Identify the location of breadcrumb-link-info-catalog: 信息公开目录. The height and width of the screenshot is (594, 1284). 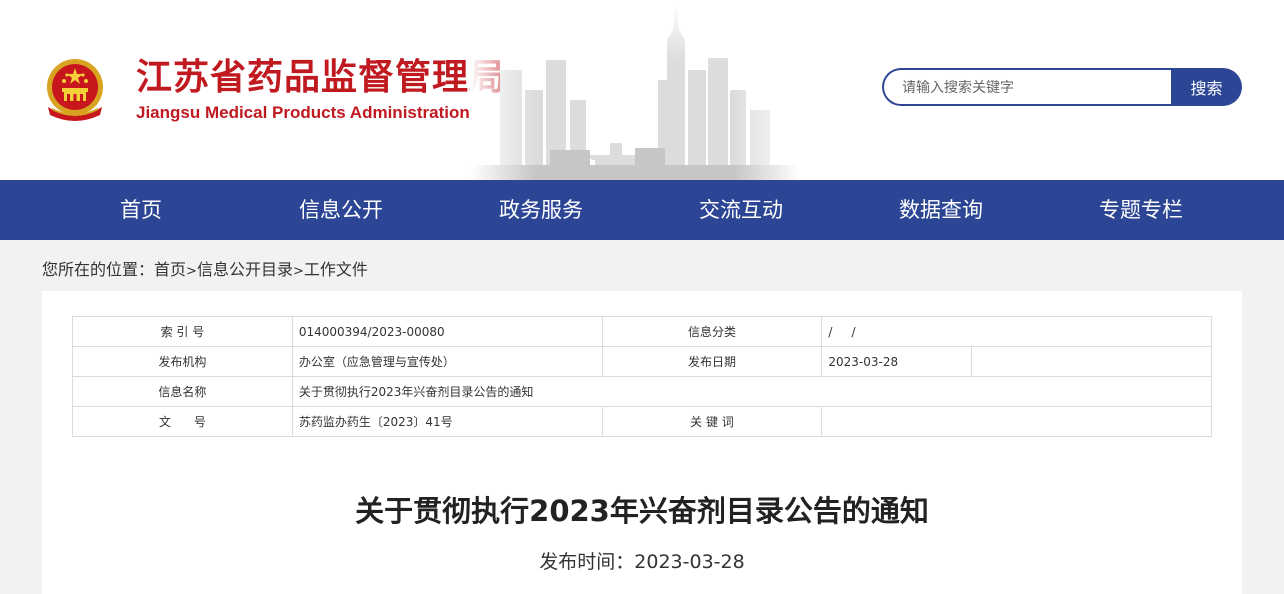
(245, 269).